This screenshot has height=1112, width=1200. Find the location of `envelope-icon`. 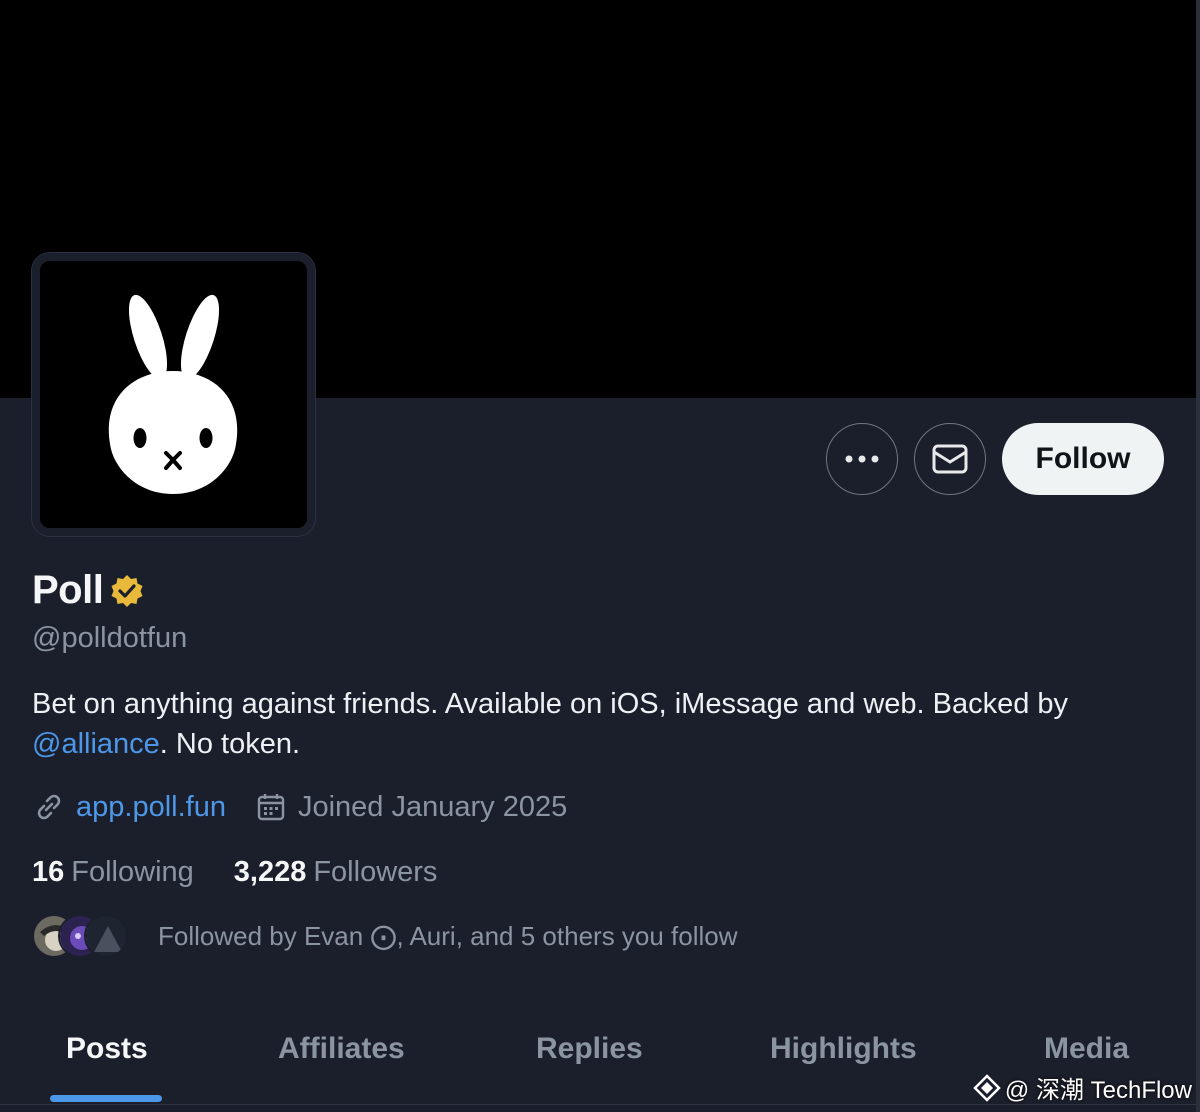

envelope-icon is located at coordinates (950, 459).